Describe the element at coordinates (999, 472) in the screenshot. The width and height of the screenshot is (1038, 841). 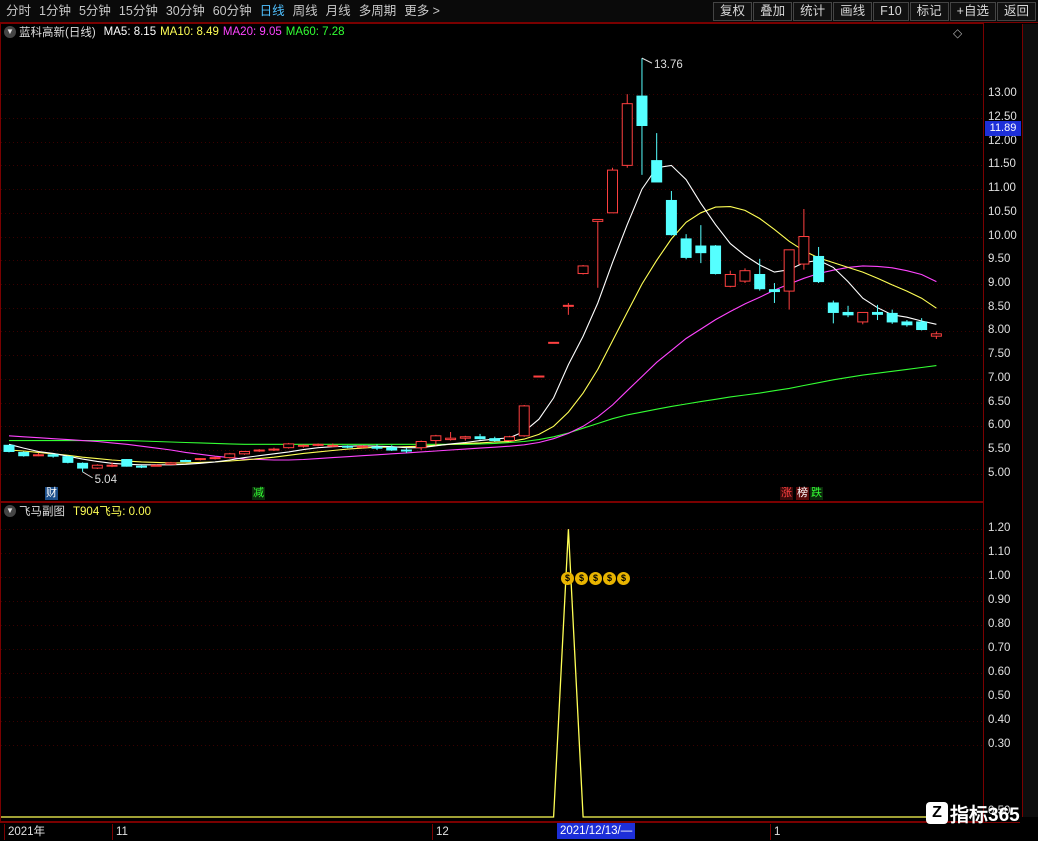
I see `main-axis-tick: 5.00` at that location.